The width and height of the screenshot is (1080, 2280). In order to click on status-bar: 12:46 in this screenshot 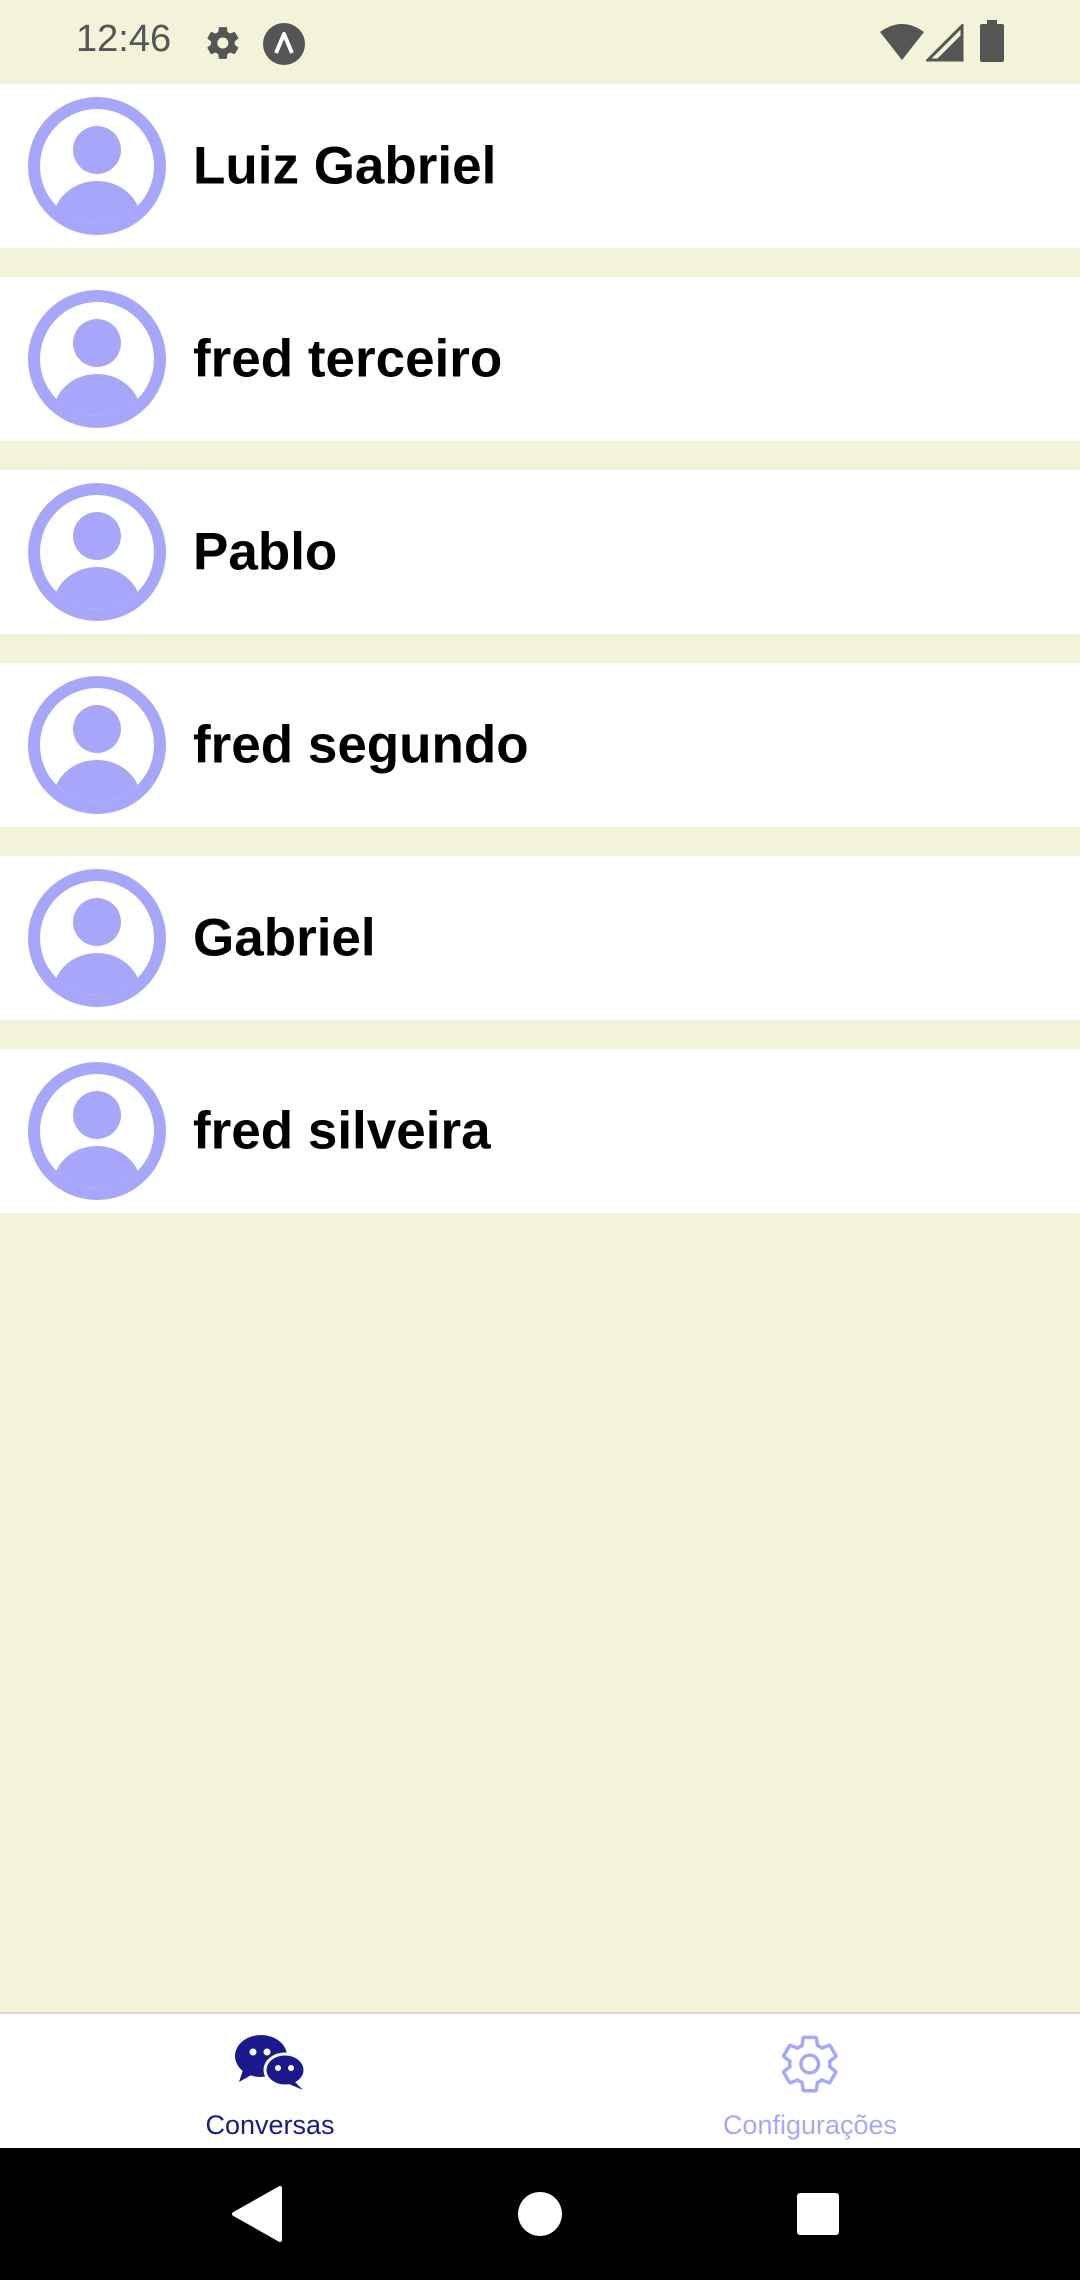, I will do `click(540, 42)`.